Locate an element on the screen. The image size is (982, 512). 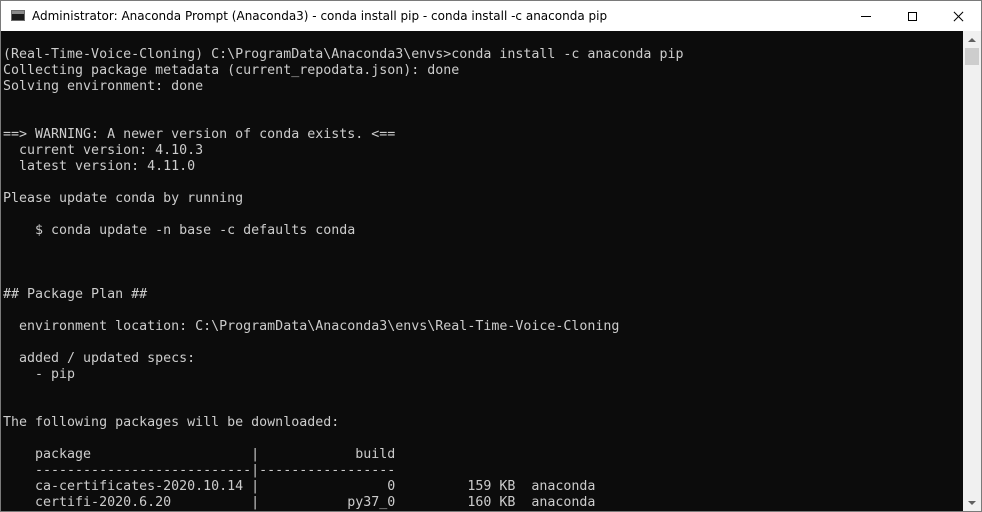
minimize-icon is located at coordinates (866, 16).